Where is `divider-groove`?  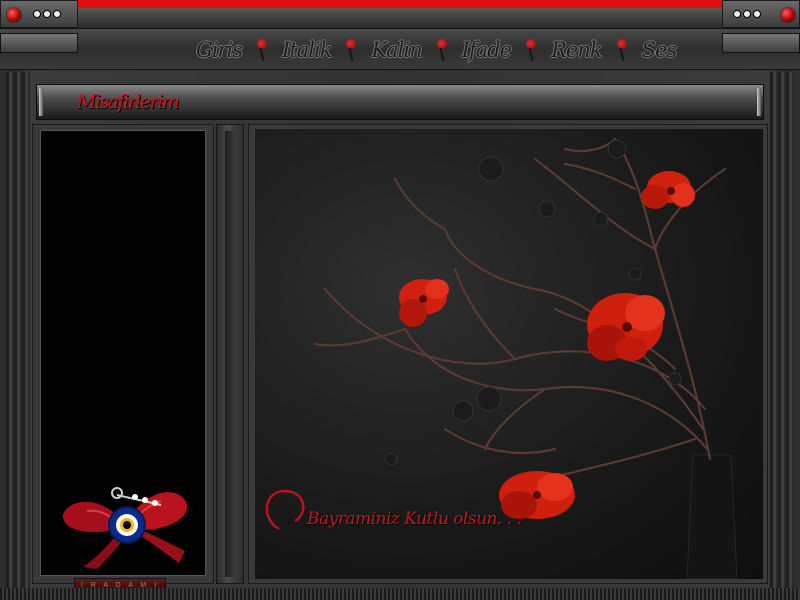
divider-groove is located at coordinates (230, 354).